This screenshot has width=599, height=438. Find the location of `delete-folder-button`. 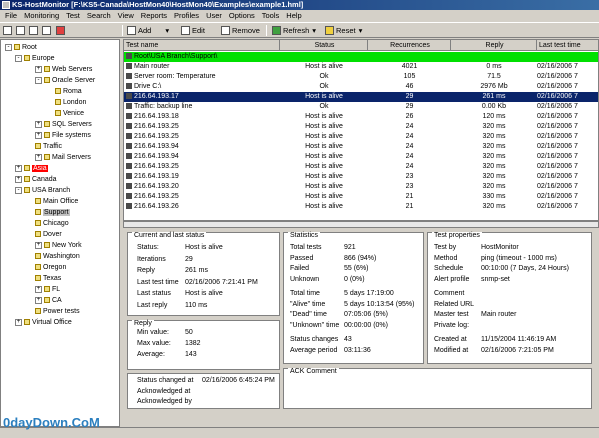

delete-folder-button is located at coordinates (34, 30).